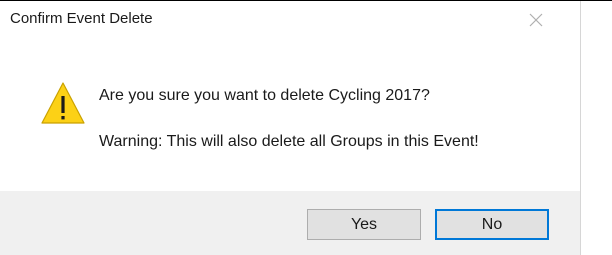 This screenshot has height=255, width=612. I want to click on close-icon-glyph, so click(536, 20).